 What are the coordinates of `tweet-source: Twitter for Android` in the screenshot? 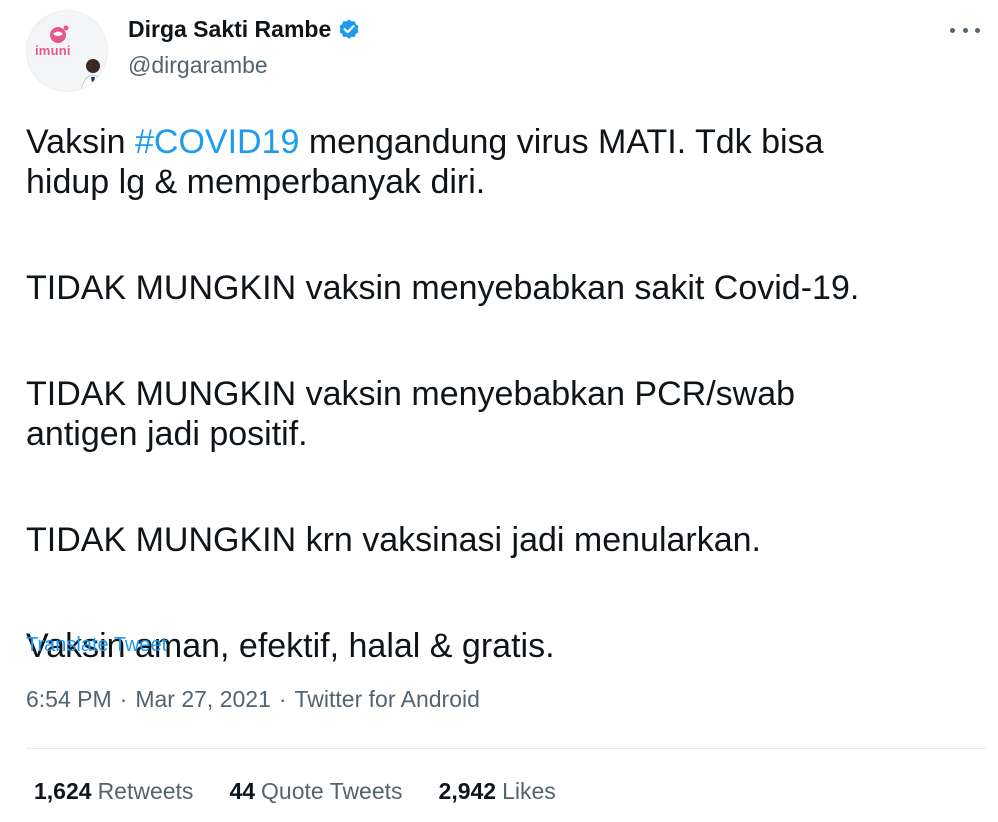 It's located at (387, 699).